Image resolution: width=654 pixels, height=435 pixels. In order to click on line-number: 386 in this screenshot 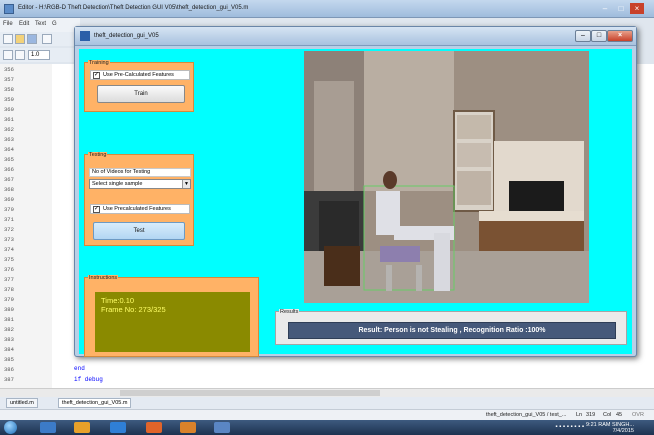, I will do `click(9, 369)`.